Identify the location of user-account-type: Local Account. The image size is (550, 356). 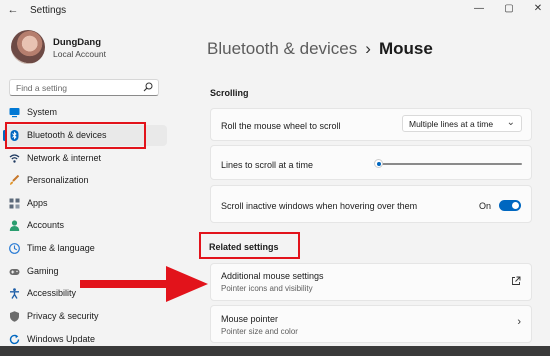
(79, 54).